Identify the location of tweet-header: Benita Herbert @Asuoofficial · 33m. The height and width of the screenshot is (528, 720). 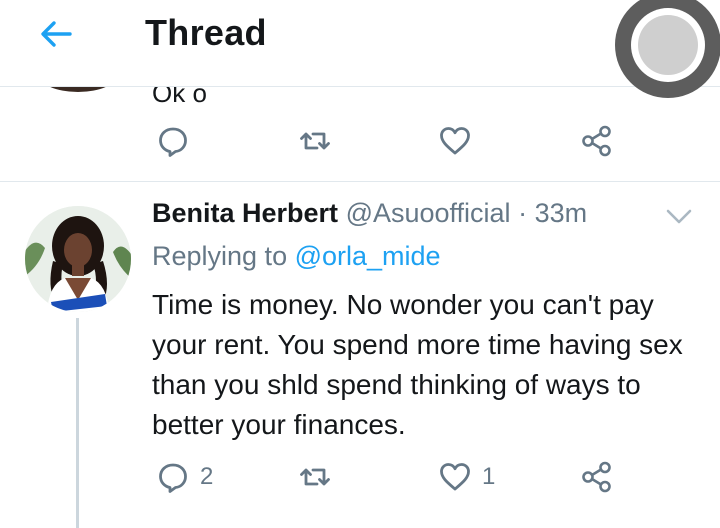
(369, 213).